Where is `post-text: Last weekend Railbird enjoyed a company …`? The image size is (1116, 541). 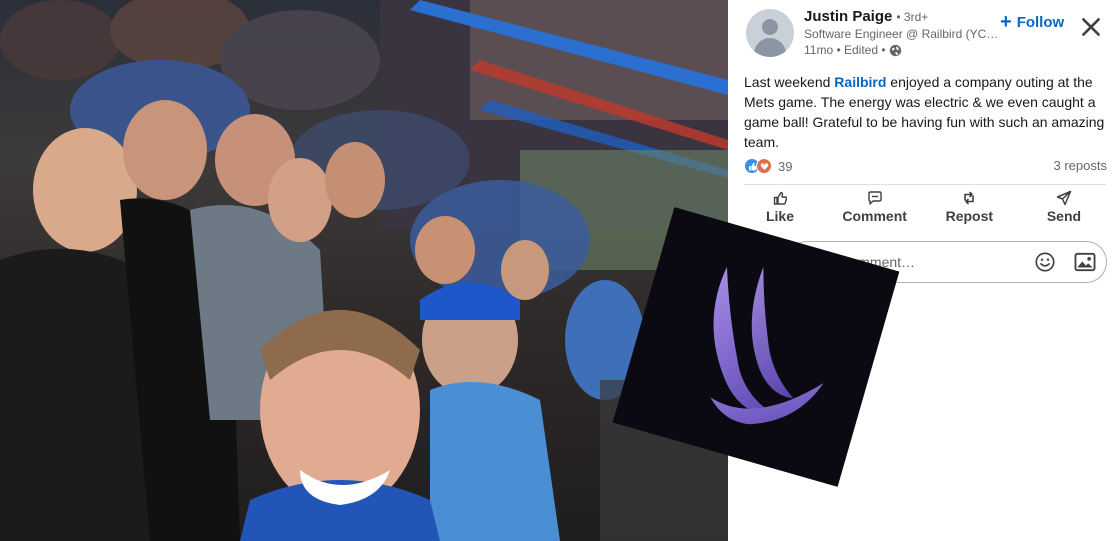 post-text: Last weekend Railbird enjoyed a company … is located at coordinates (926, 112).